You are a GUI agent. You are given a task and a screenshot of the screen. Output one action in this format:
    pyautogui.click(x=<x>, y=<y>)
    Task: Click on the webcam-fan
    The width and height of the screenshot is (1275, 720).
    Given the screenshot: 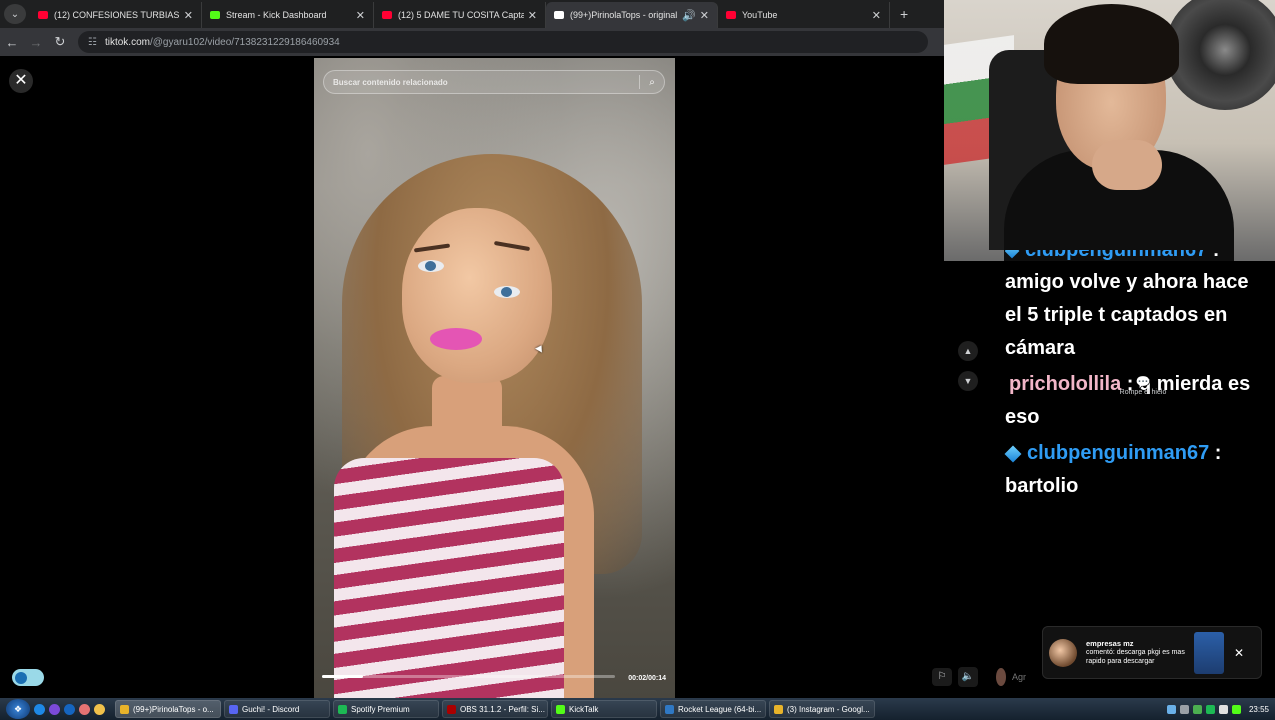 What is the action you would take?
    pyautogui.click(x=1220, y=55)
    